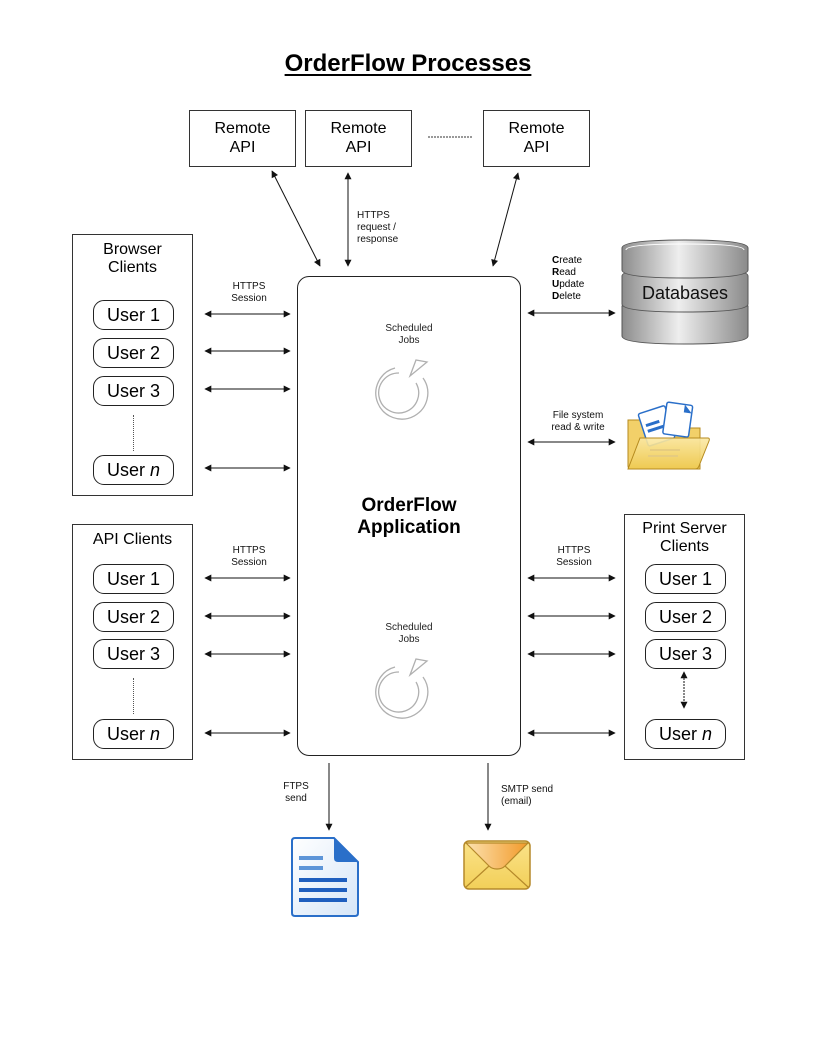 The height and width of the screenshot is (1056, 816). What do you see at coordinates (685, 293) in the screenshot?
I see `databases-label: Databases` at bounding box center [685, 293].